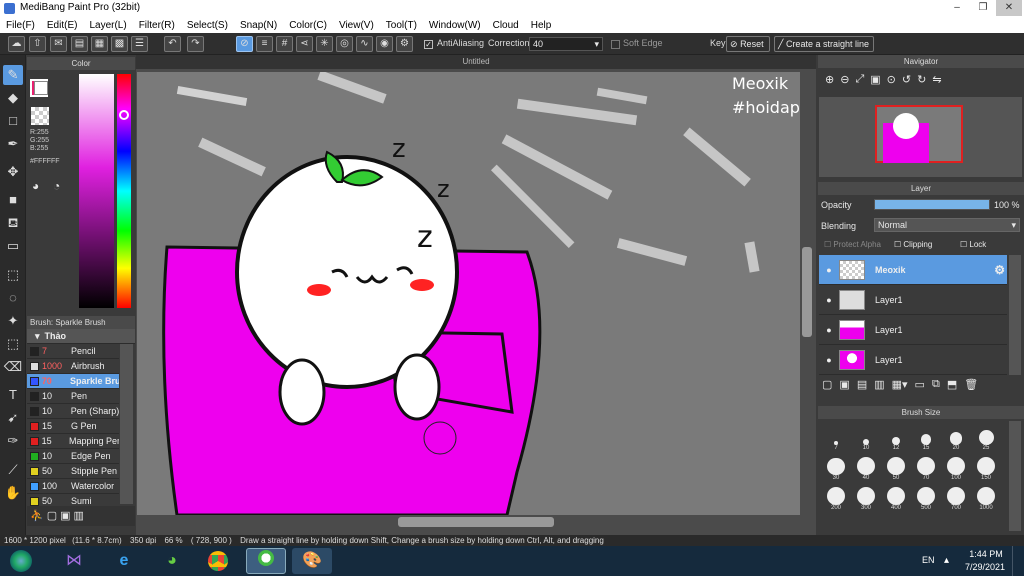  Describe the element at coordinates (566, 44) in the screenshot. I see `correction-select: 40 ▾` at that location.